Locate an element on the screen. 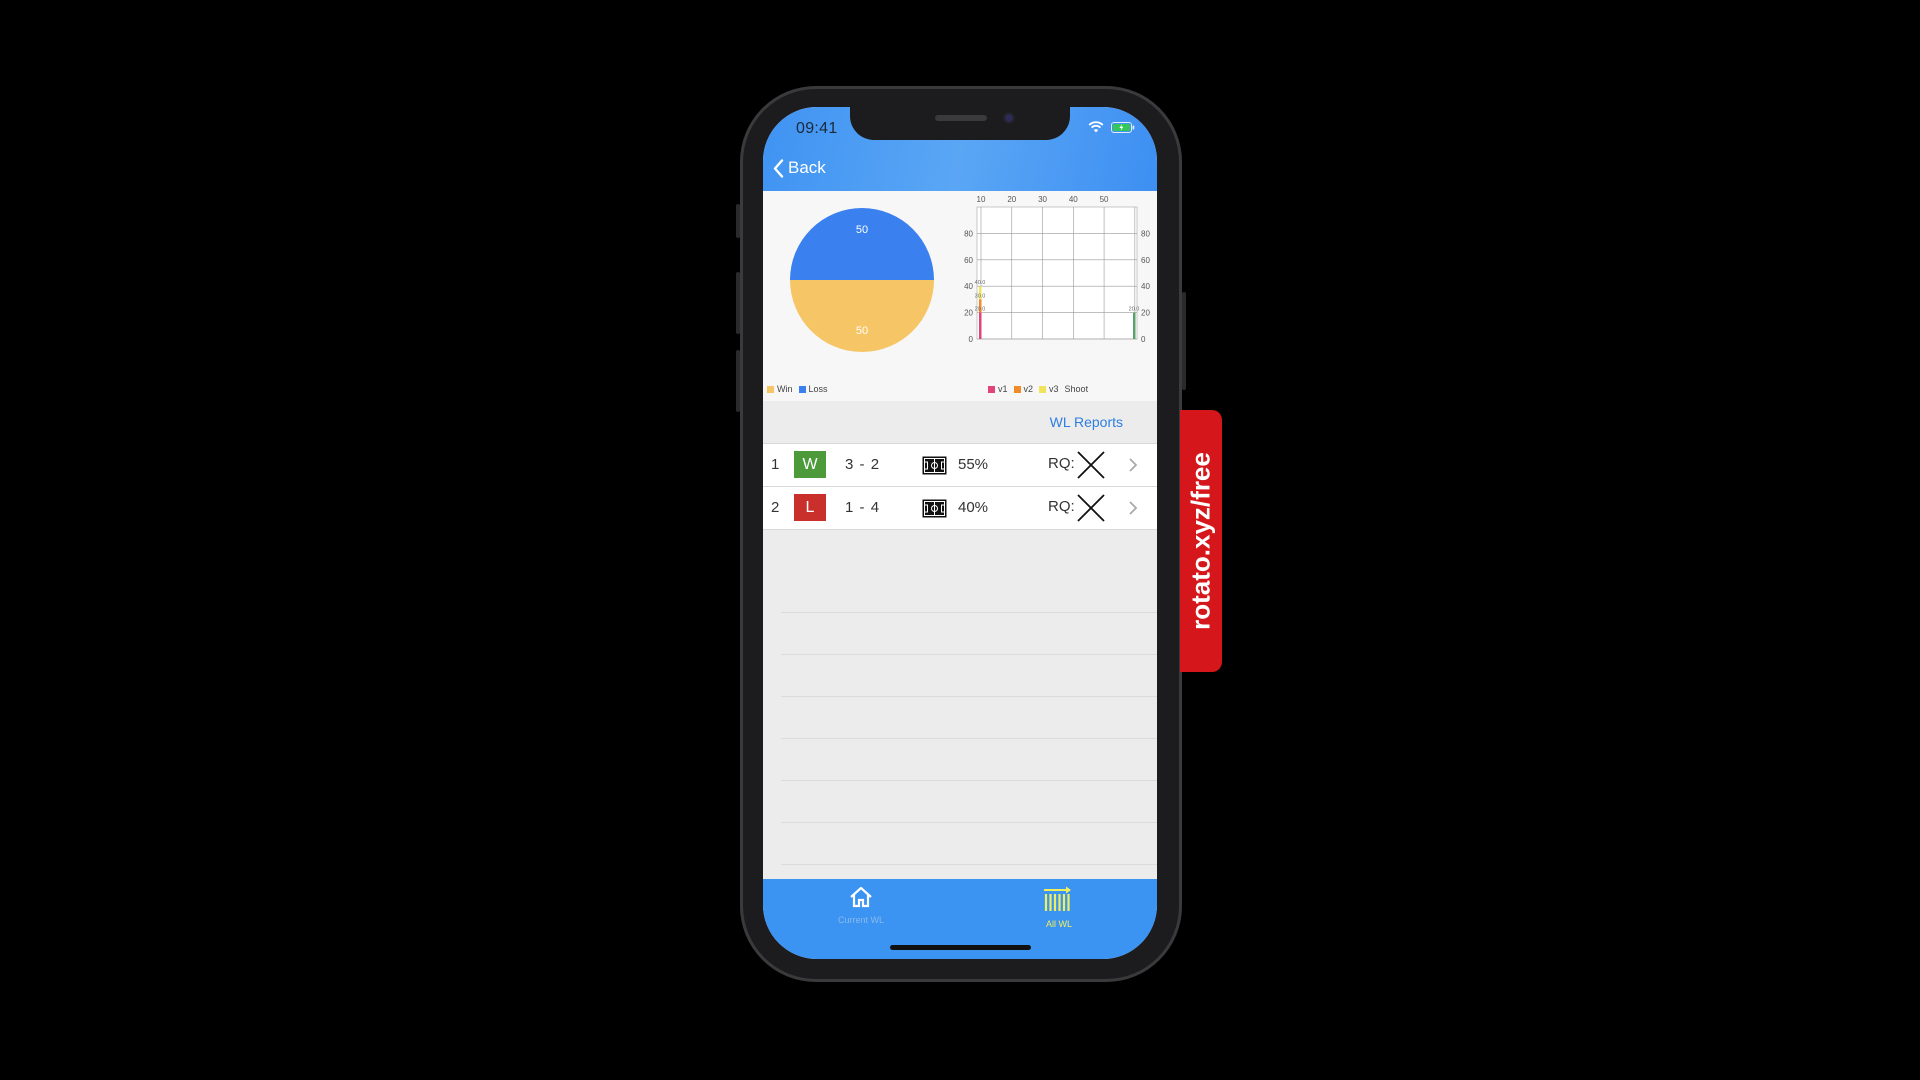 The height and width of the screenshot is (1080, 1920). legend-item-win: Win is located at coordinates (780, 389).